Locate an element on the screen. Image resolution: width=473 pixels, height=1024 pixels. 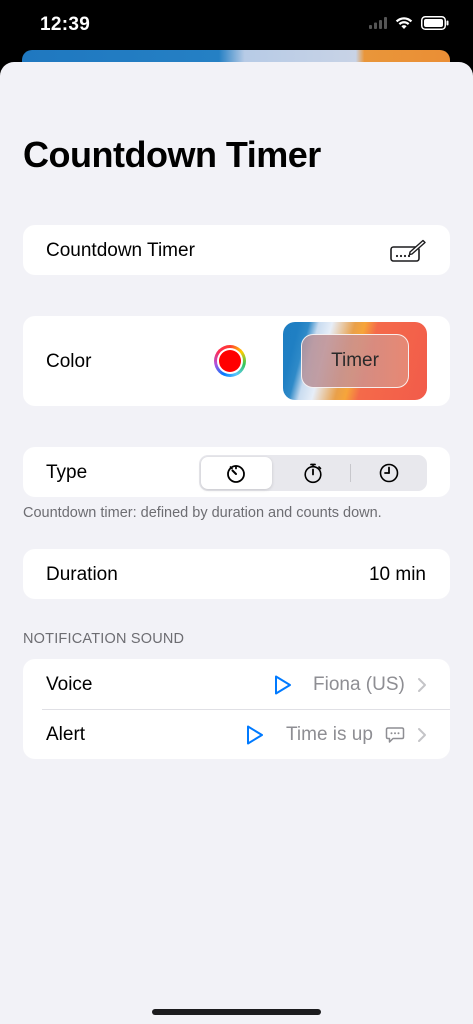
status-time: 12:39 is located at coordinates (65, 24).